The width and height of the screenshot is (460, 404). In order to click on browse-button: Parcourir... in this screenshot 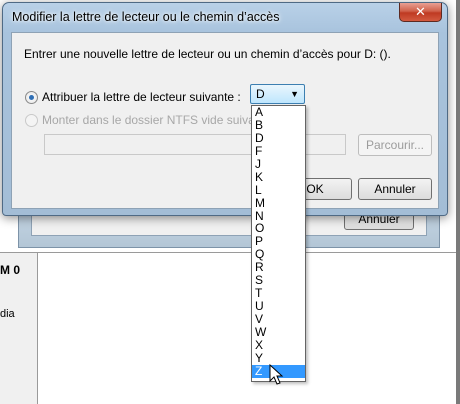, I will do `click(395, 145)`.